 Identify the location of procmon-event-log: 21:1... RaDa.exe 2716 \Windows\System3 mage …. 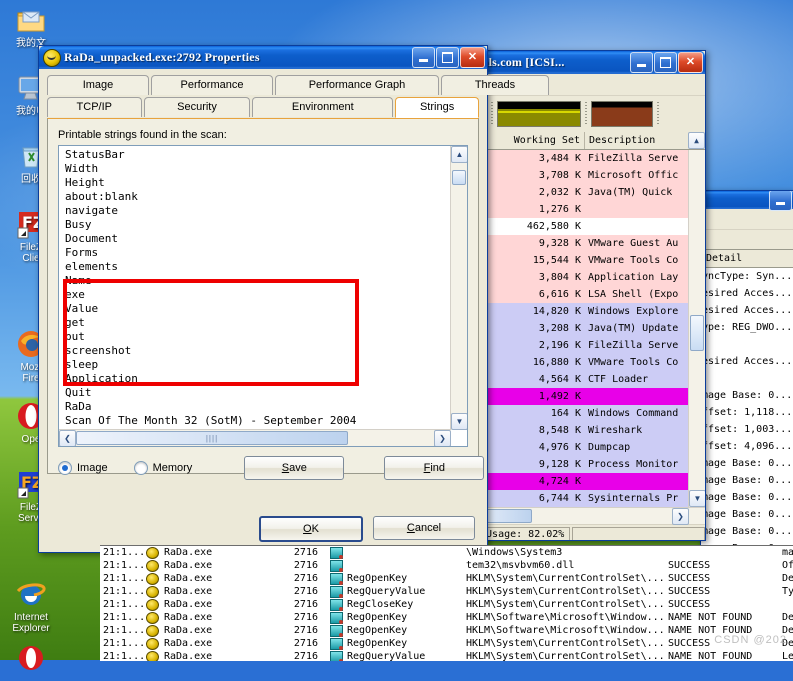
(446, 603).